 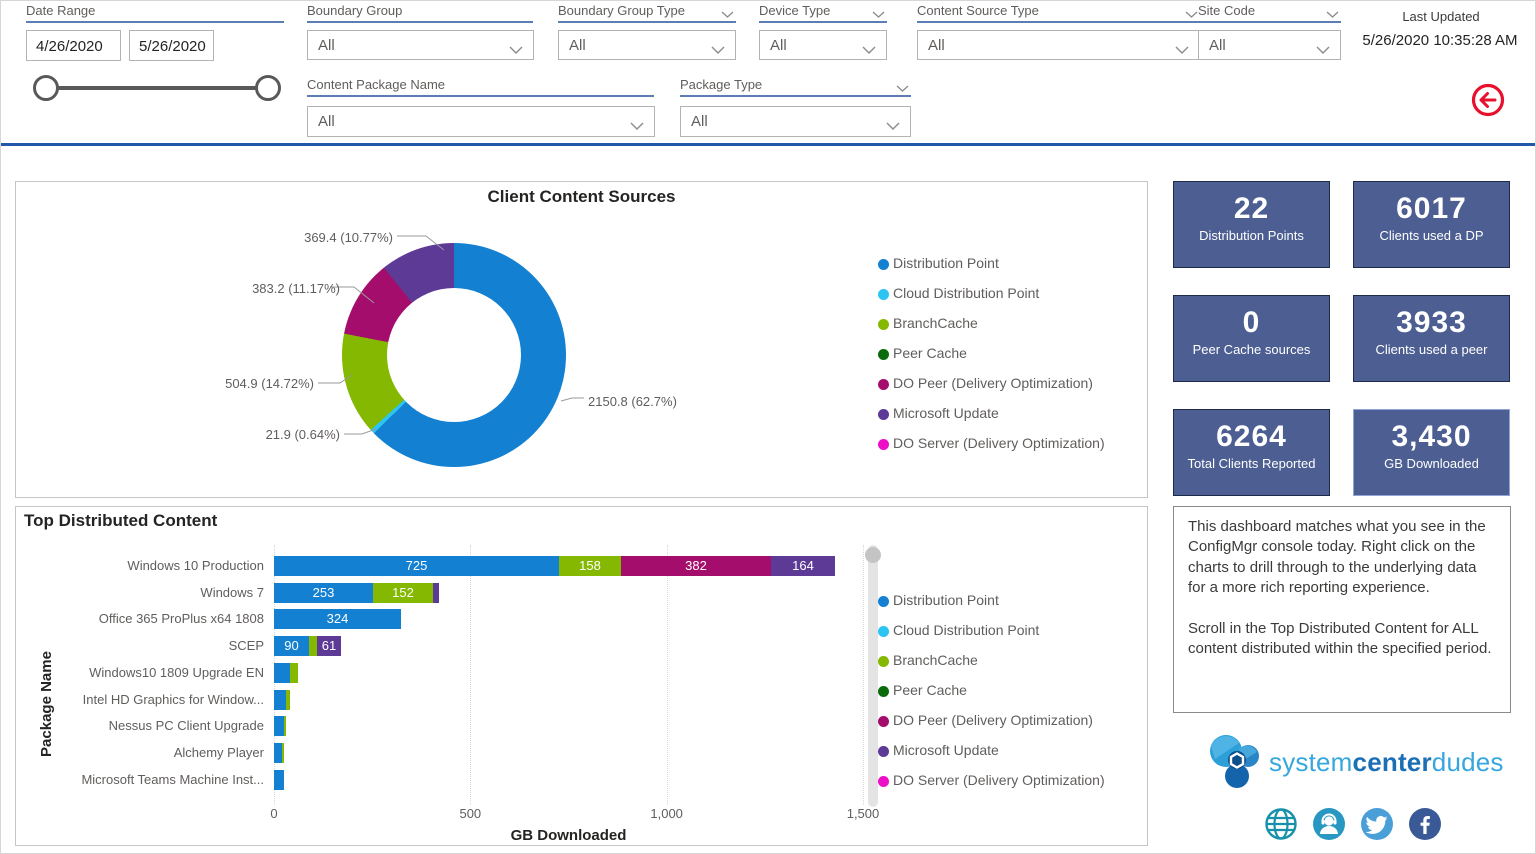 I want to click on package-type-dropdown: All, so click(x=795, y=121).